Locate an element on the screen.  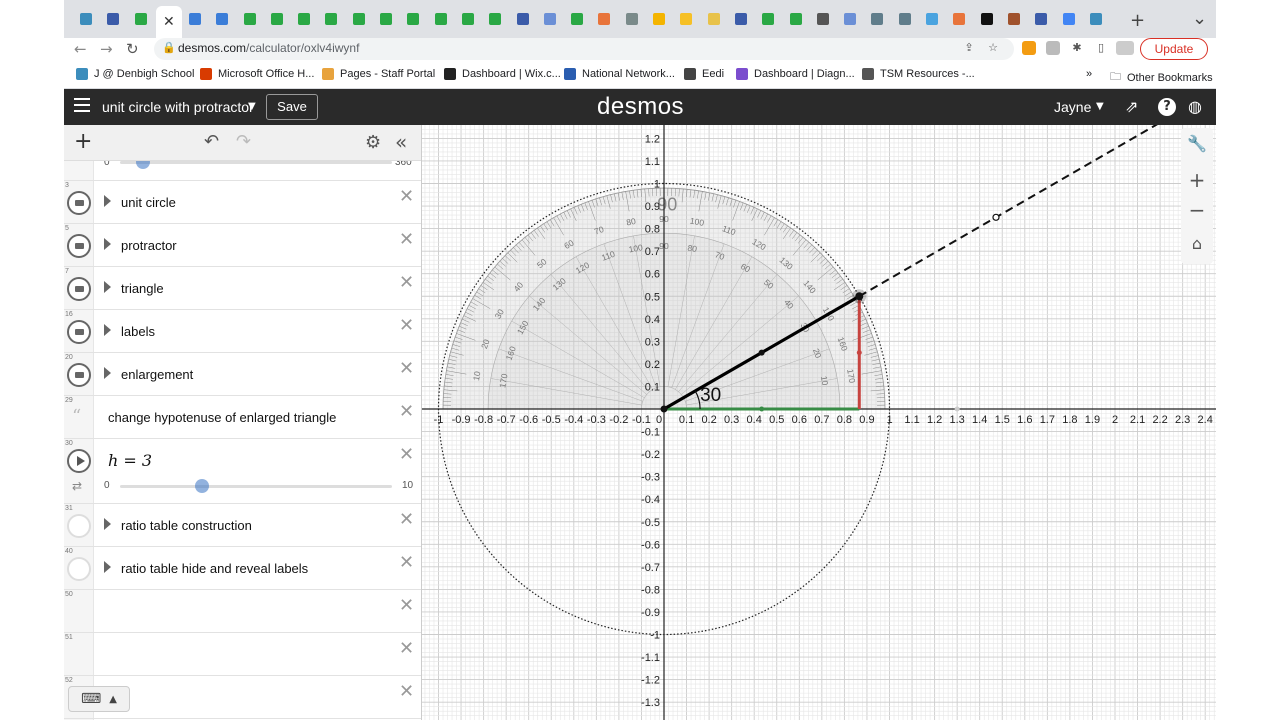
graph-title: unit circle with protractor is located at coordinates (178, 107).